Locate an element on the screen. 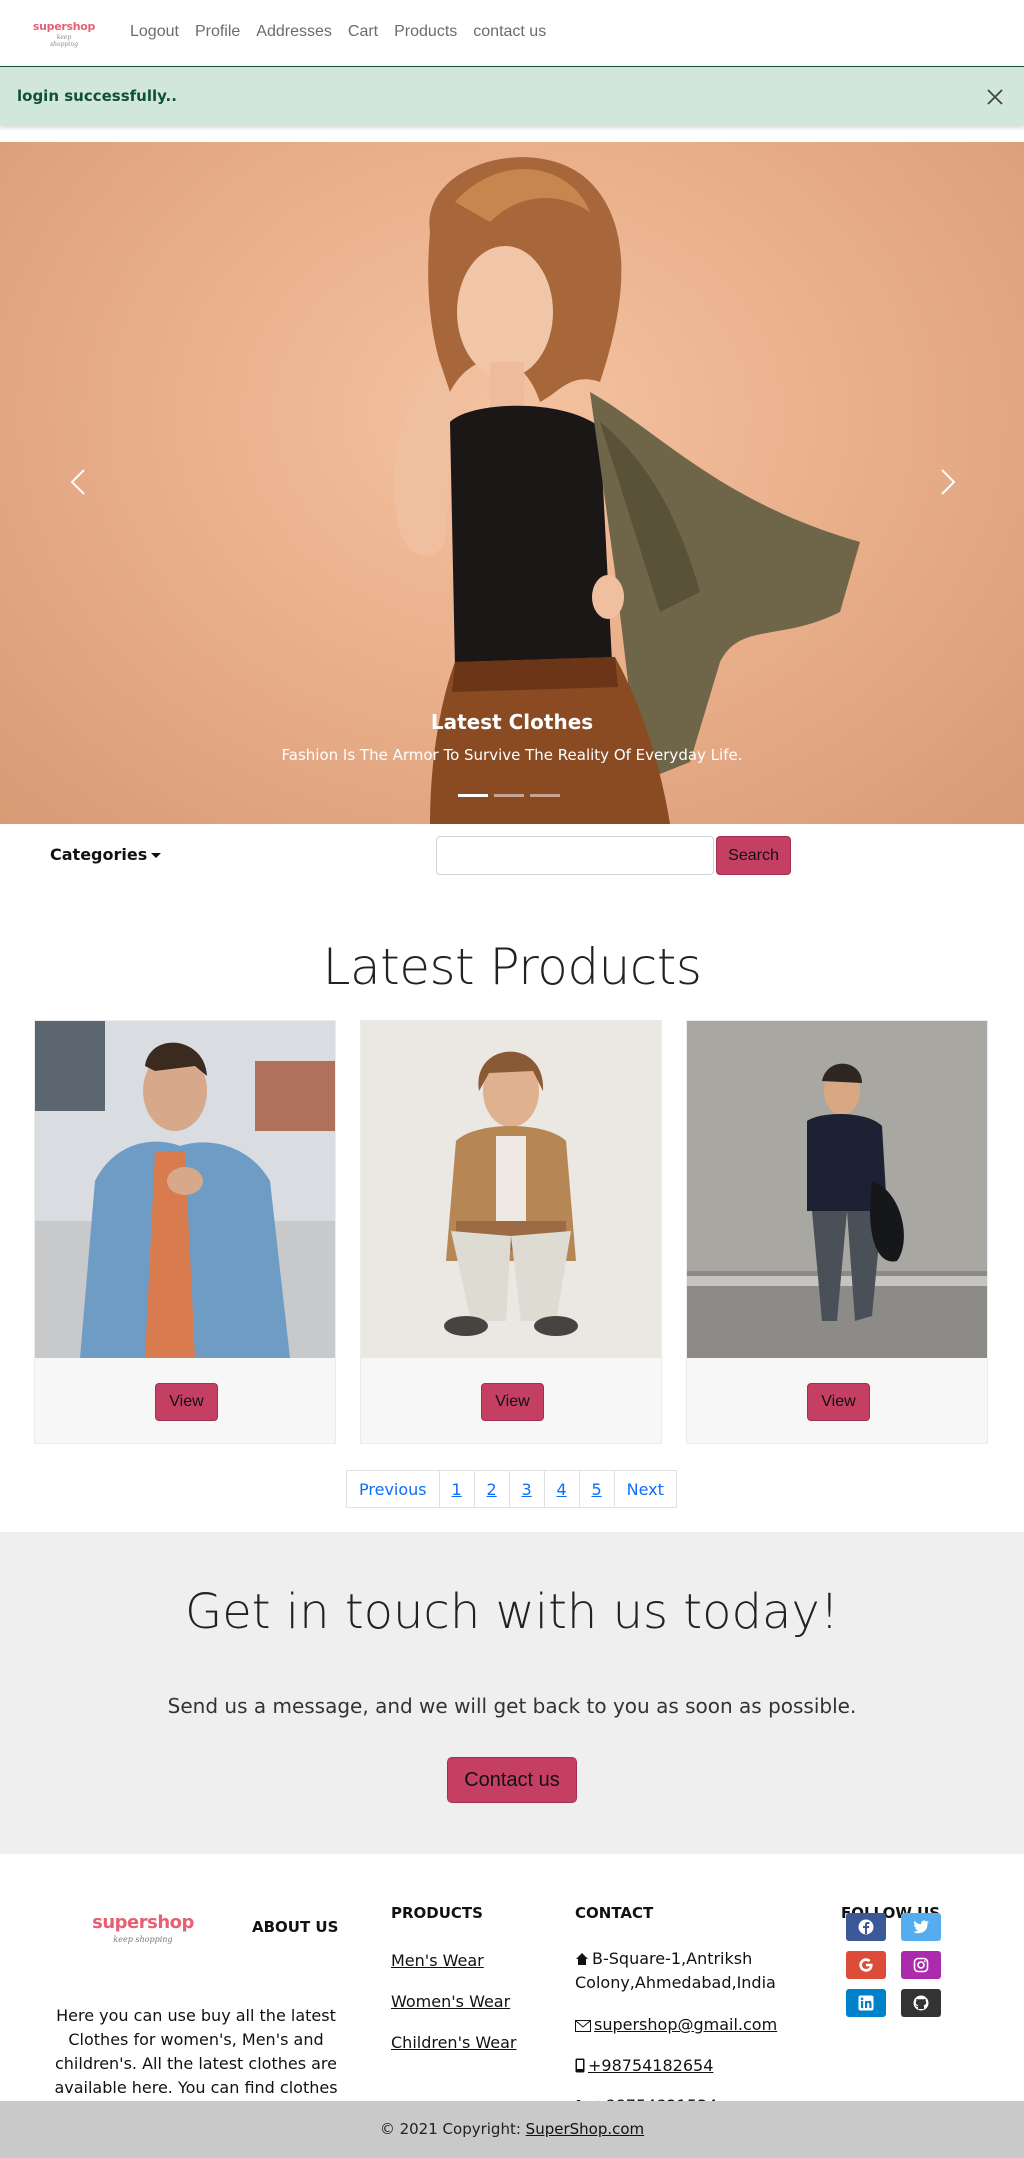 The height and width of the screenshot is (2158, 1024). search-input is located at coordinates (575, 855).